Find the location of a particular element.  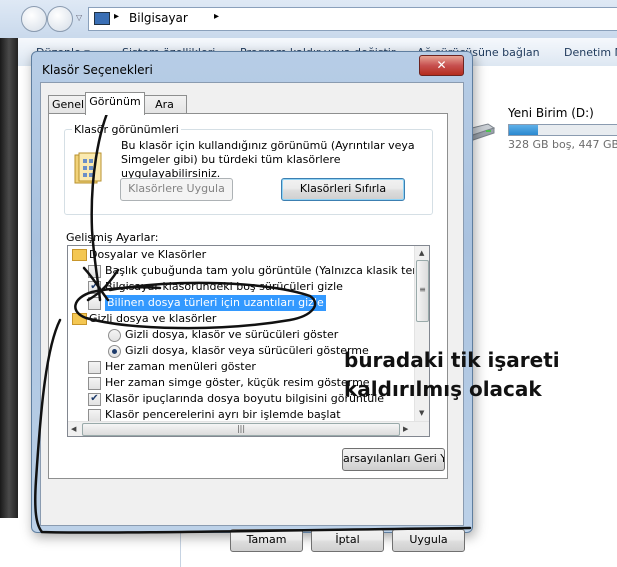

tree-item-label: Dosyalar ve Klasörler is located at coordinates (148, 254).